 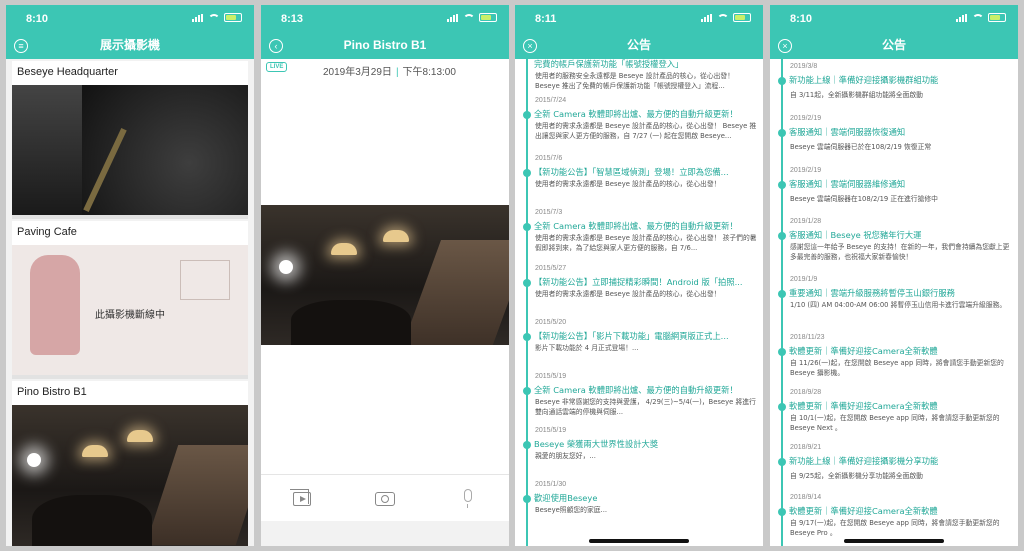 What do you see at coordinates (864, 461) in the screenshot?
I see `announcement-title: 新功能上線｜準備好迎接攝影機分享功能` at bounding box center [864, 461].